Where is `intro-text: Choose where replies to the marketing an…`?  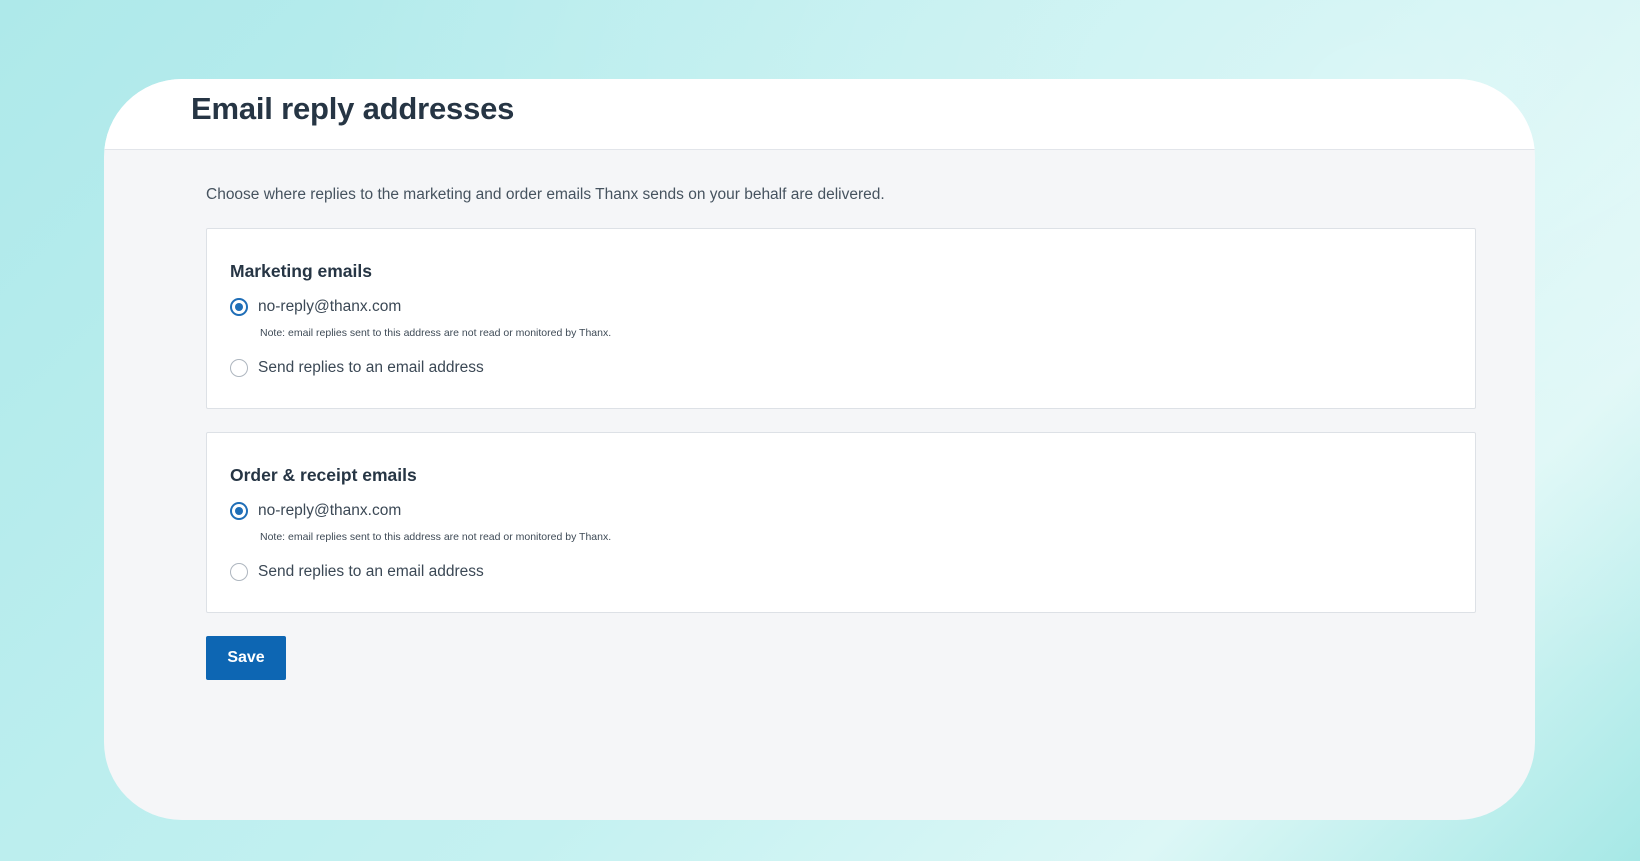
intro-text: Choose where replies to the marketing an… is located at coordinates (545, 194).